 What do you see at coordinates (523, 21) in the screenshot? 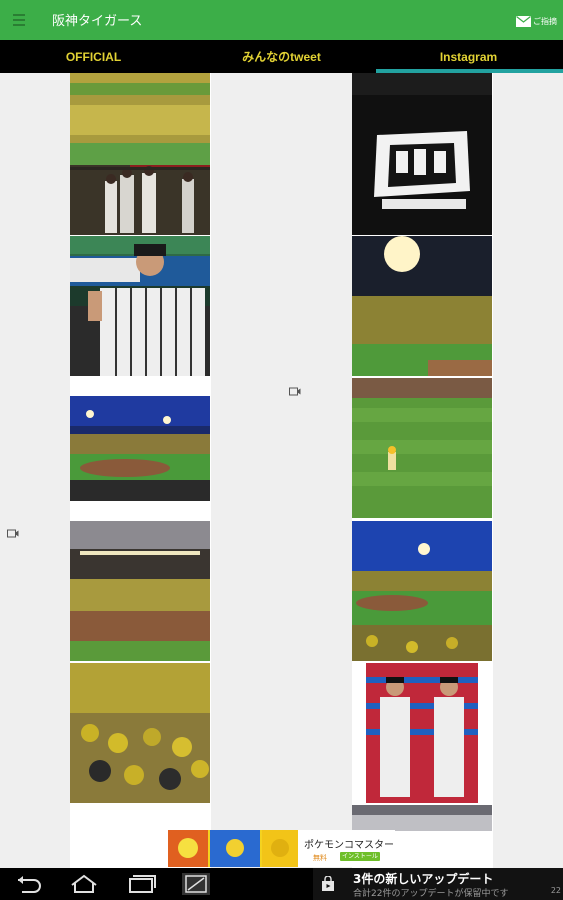
I see `mail-icon` at bounding box center [523, 21].